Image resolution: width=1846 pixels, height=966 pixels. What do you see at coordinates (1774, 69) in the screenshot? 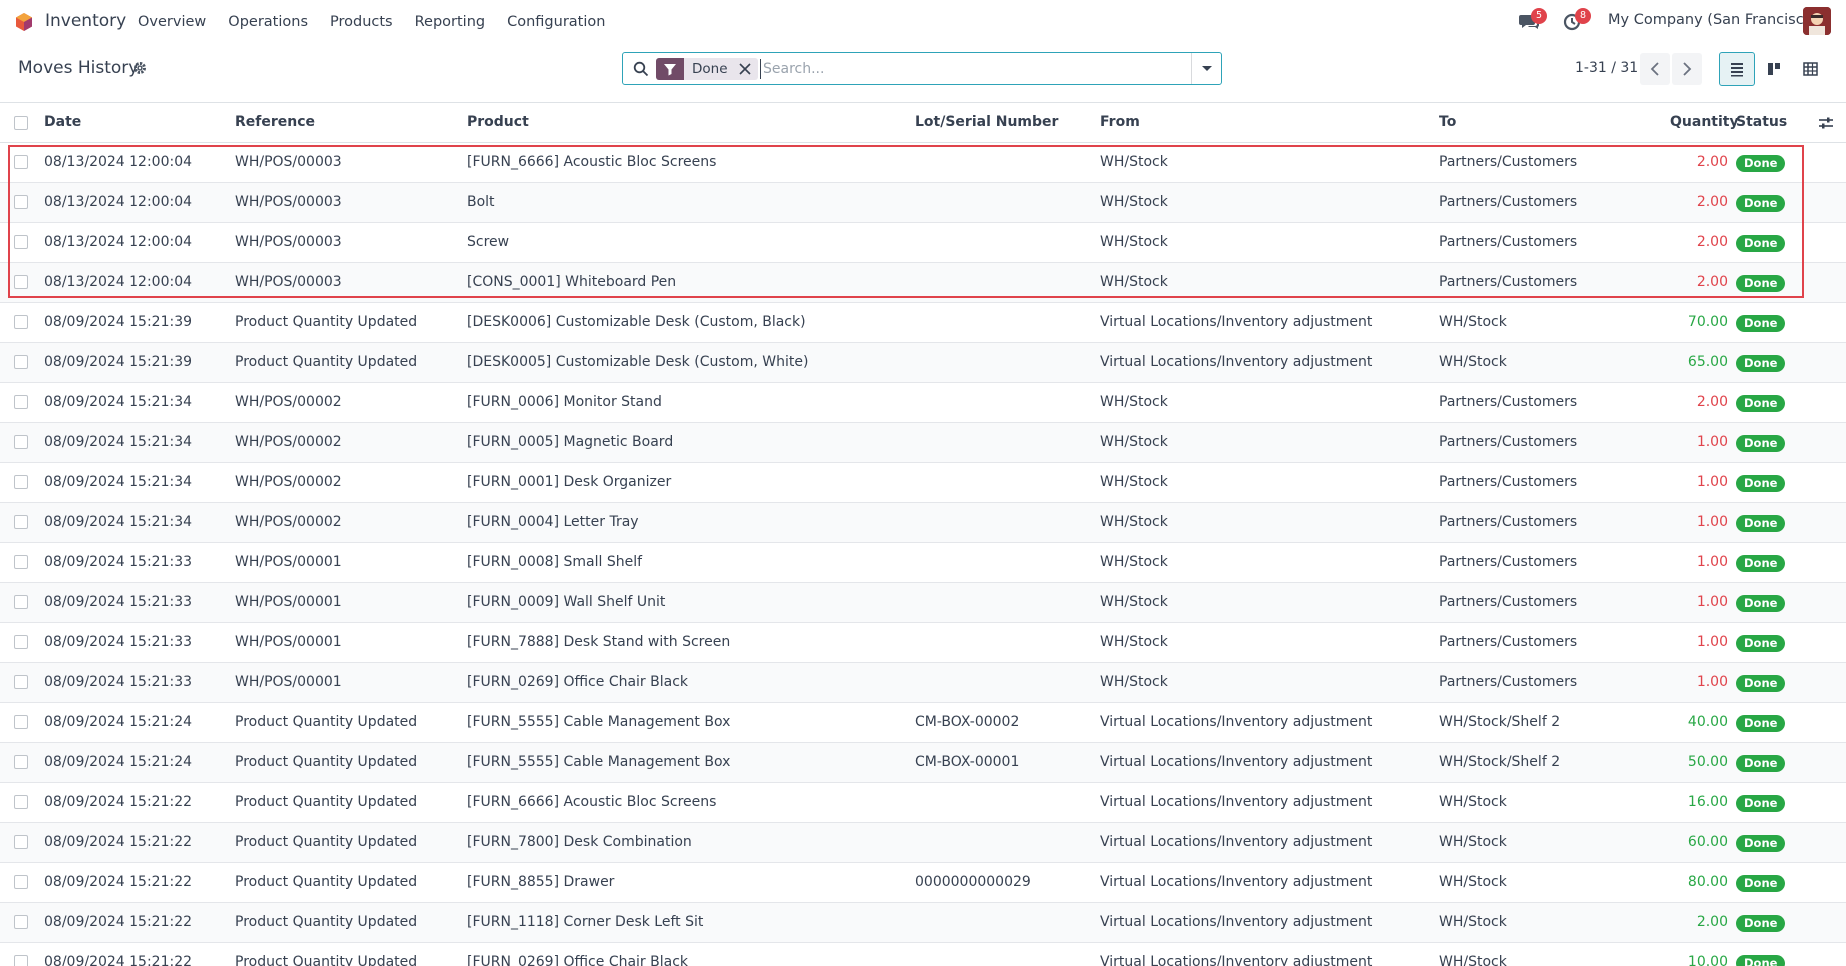
I see `kanban-view-button` at bounding box center [1774, 69].